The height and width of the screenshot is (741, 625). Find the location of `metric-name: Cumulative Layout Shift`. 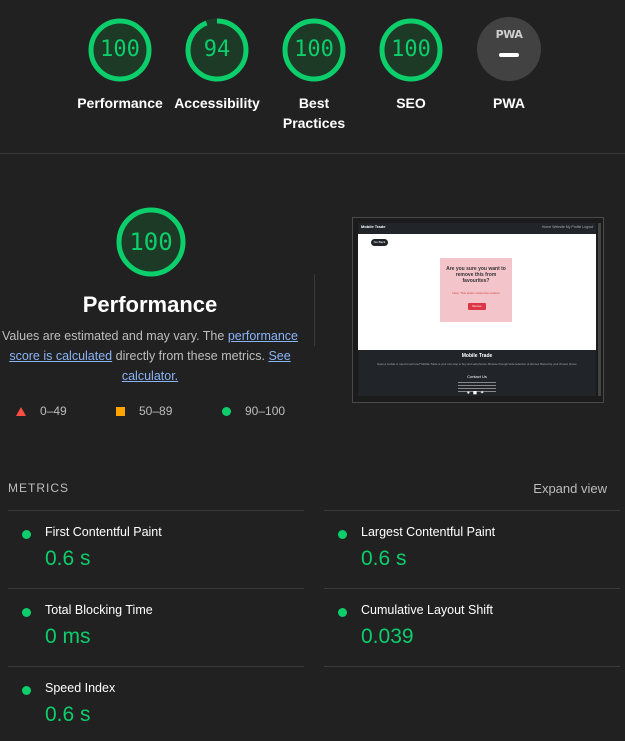

metric-name: Cumulative Layout Shift is located at coordinates (427, 610).